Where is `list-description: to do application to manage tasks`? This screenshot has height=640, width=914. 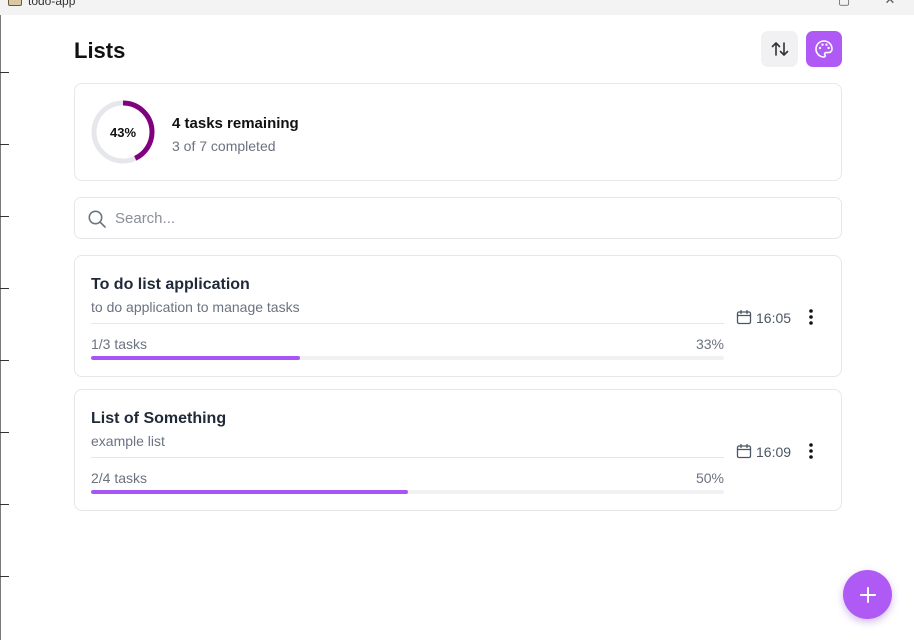
list-description: to do application to manage tasks is located at coordinates (195, 307).